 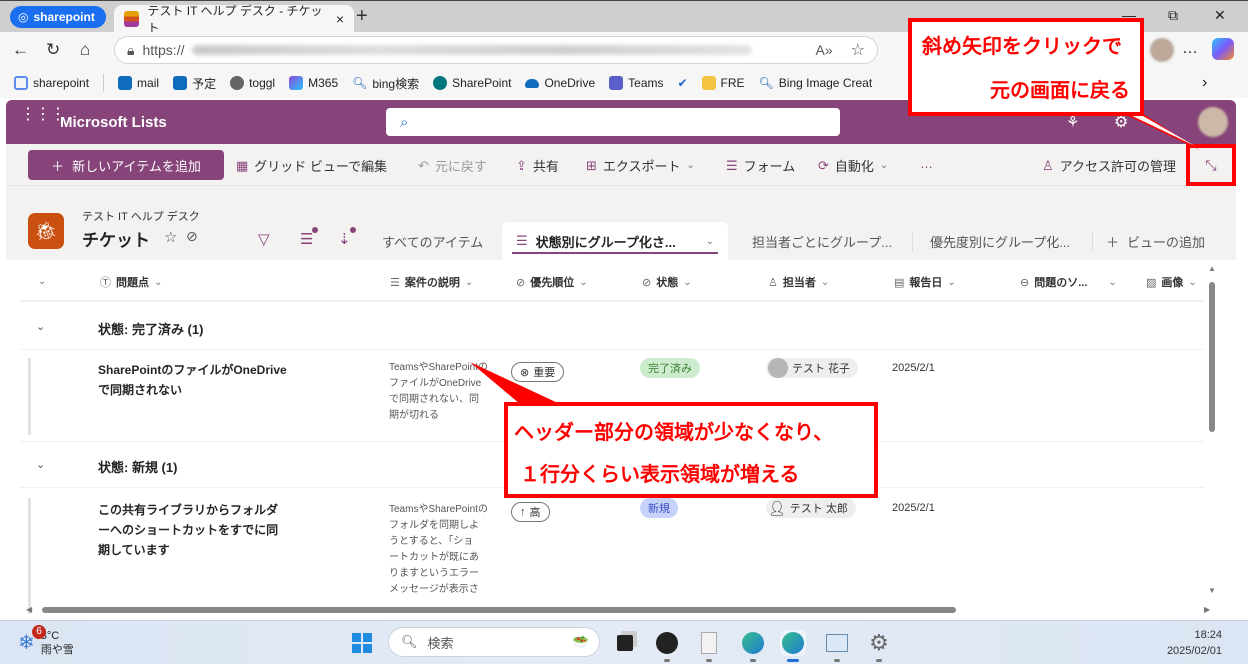 What do you see at coordinates (362, 16) in the screenshot?
I see `new-tab-button: +` at bounding box center [362, 16].